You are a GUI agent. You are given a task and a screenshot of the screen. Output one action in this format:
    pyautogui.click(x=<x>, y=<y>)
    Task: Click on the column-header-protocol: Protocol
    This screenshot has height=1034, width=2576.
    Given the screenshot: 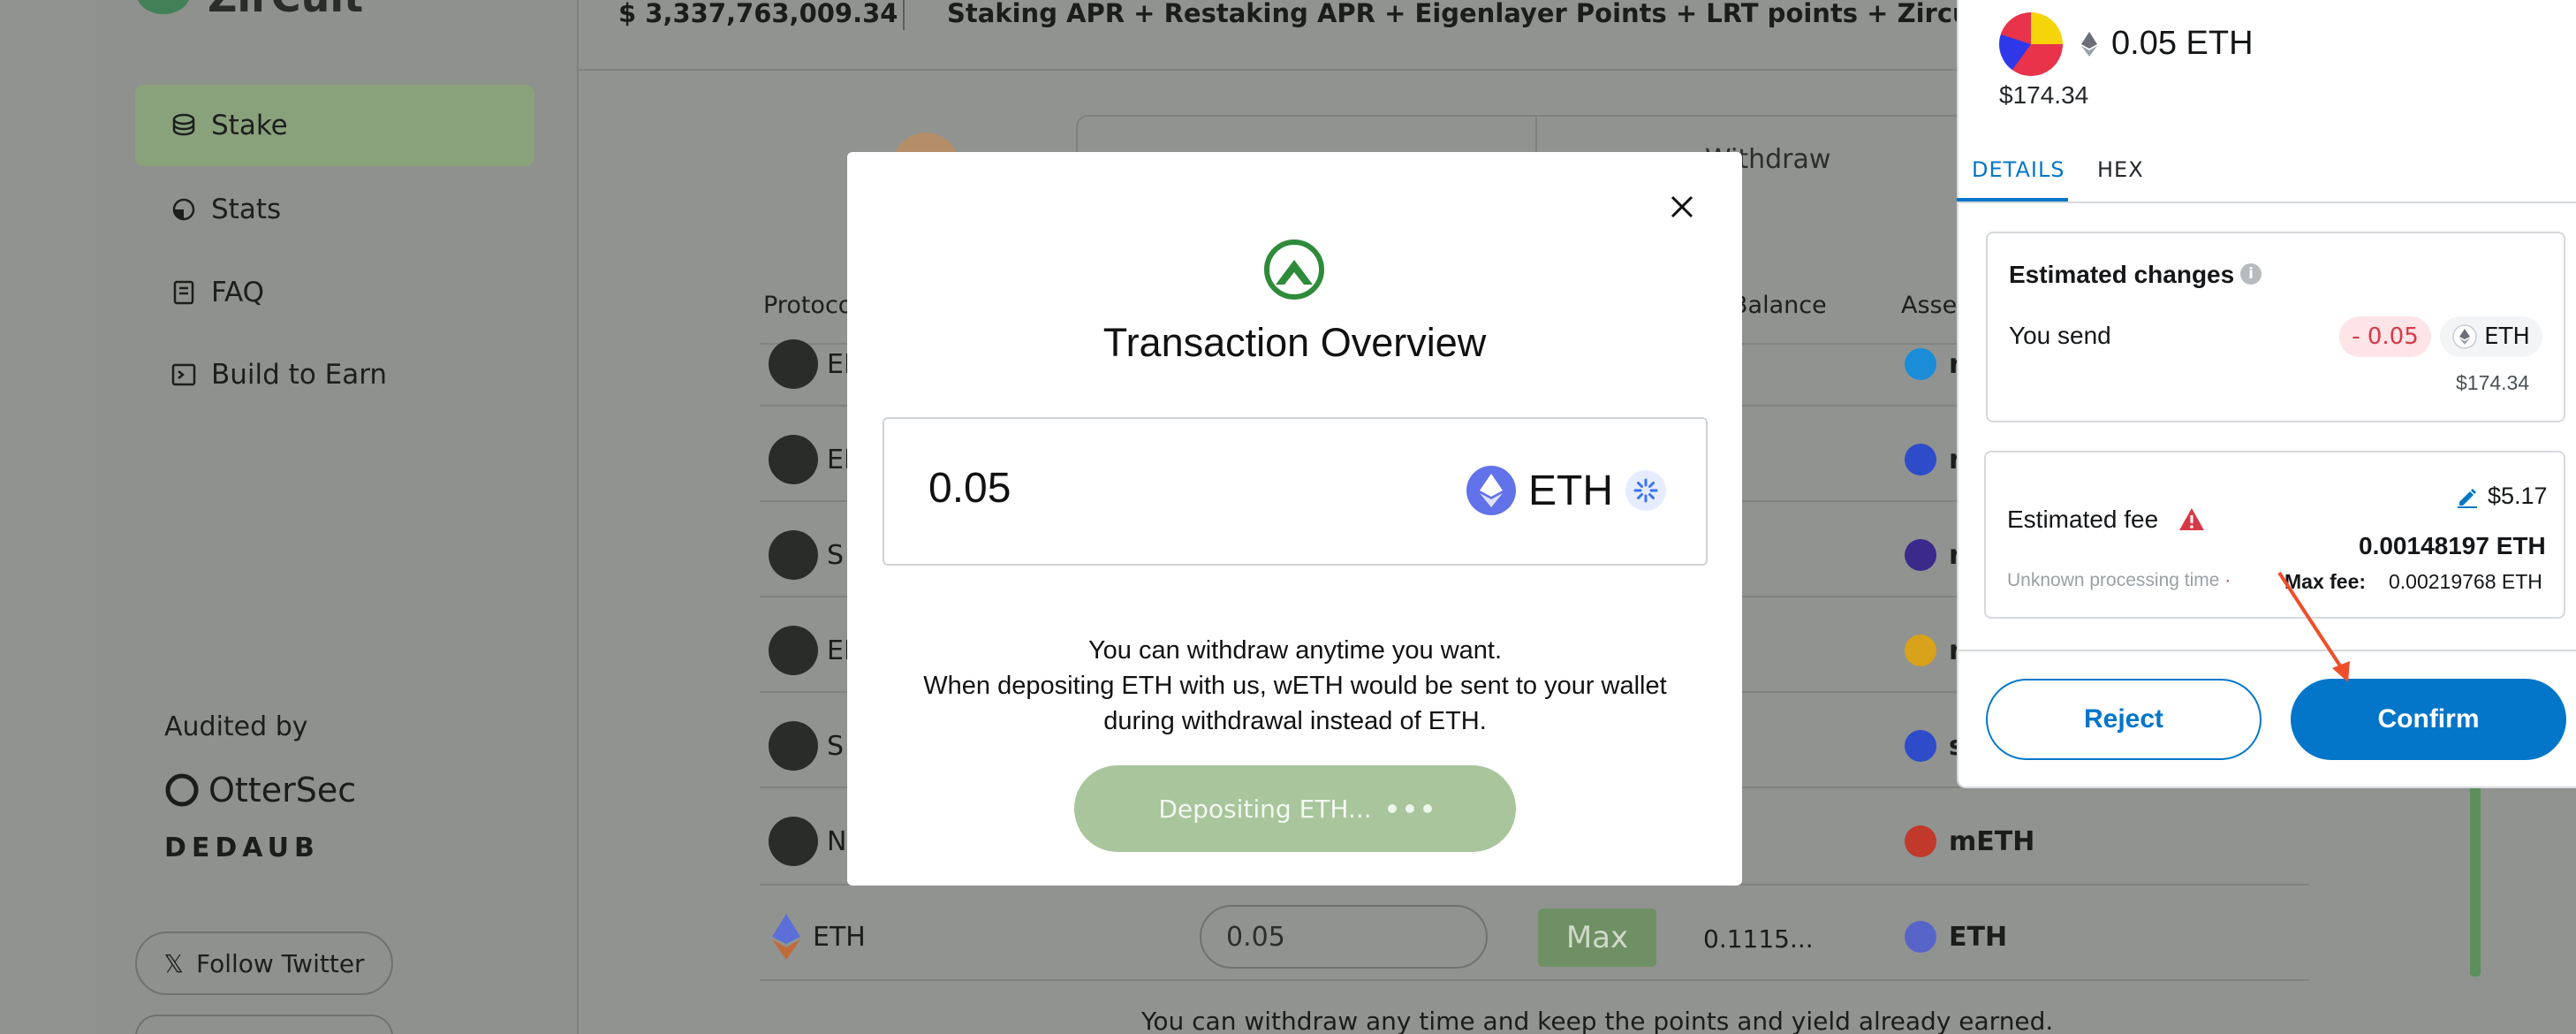 What is the action you would take?
    pyautogui.click(x=812, y=305)
    